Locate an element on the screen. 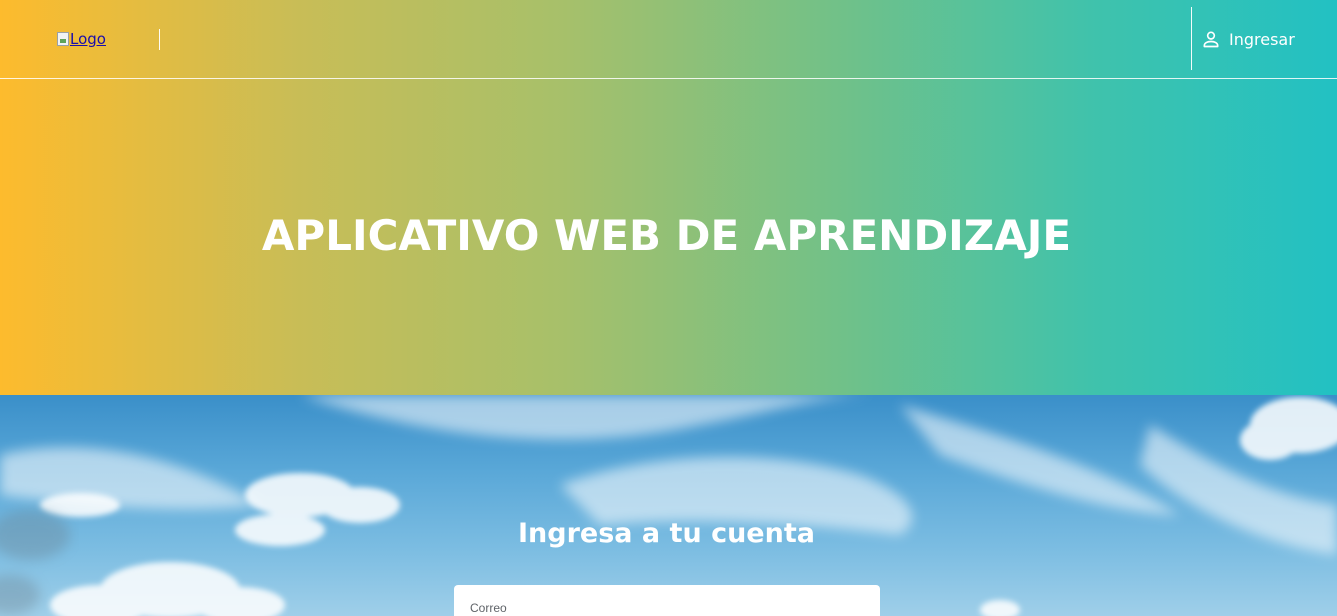 This screenshot has height=616, width=1337. login-button: Ingresar is located at coordinates (1248, 39).